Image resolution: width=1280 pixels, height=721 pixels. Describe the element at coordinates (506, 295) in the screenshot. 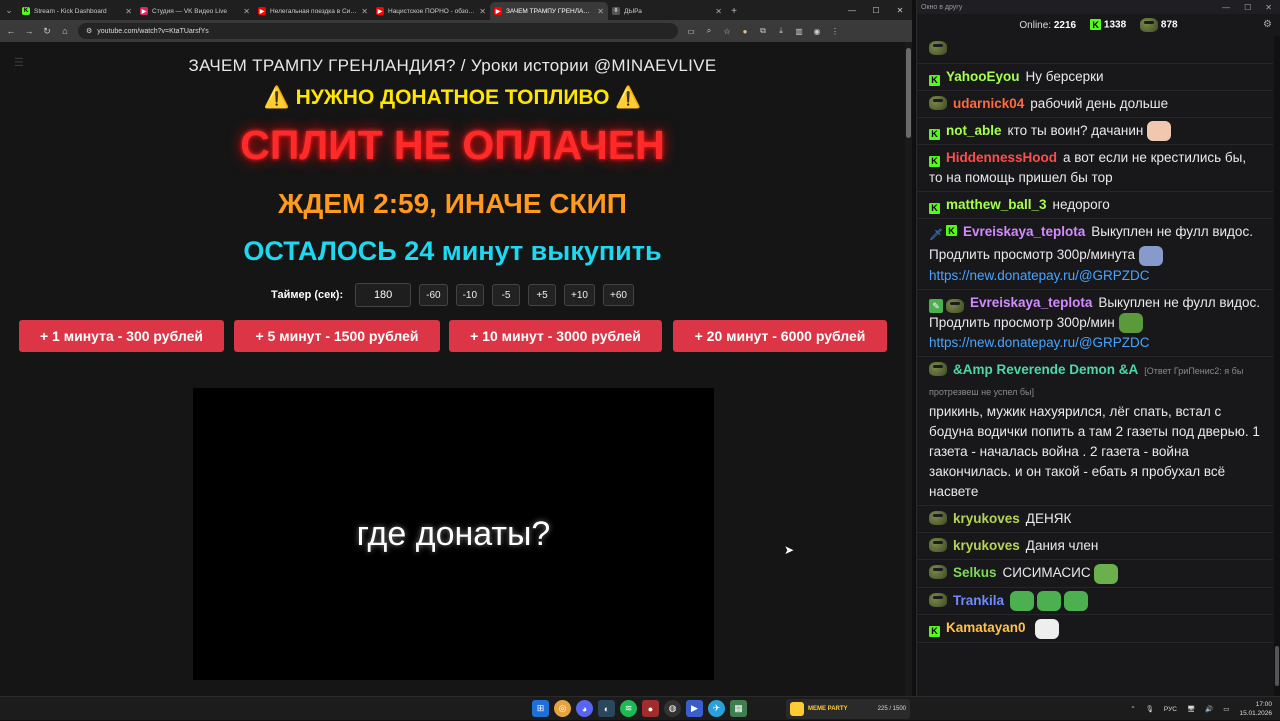

I see `timer-adjust-button: -5` at that location.